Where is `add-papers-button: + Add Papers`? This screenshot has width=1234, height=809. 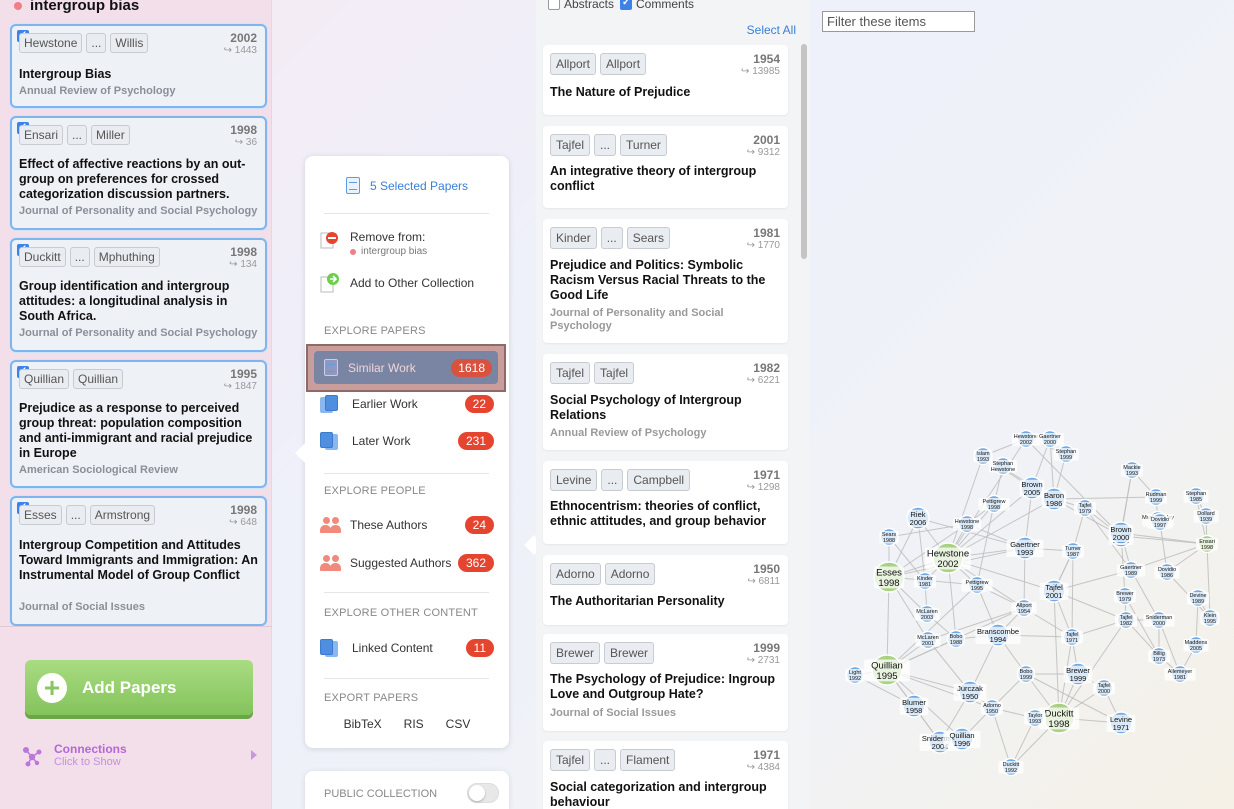
add-papers-button: + Add Papers is located at coordinates (139, 687).